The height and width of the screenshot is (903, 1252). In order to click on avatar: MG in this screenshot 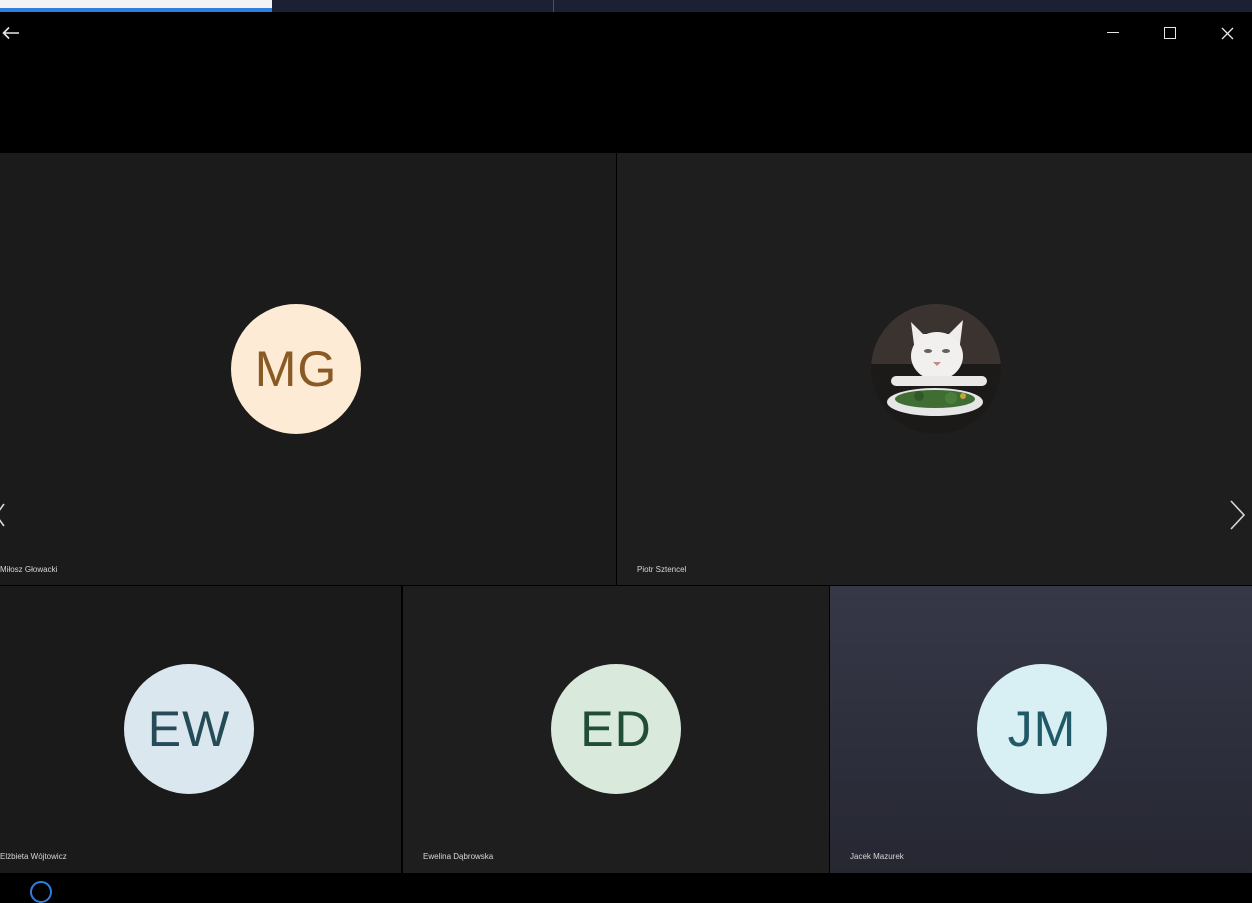, I will do `click(296, 369)`.